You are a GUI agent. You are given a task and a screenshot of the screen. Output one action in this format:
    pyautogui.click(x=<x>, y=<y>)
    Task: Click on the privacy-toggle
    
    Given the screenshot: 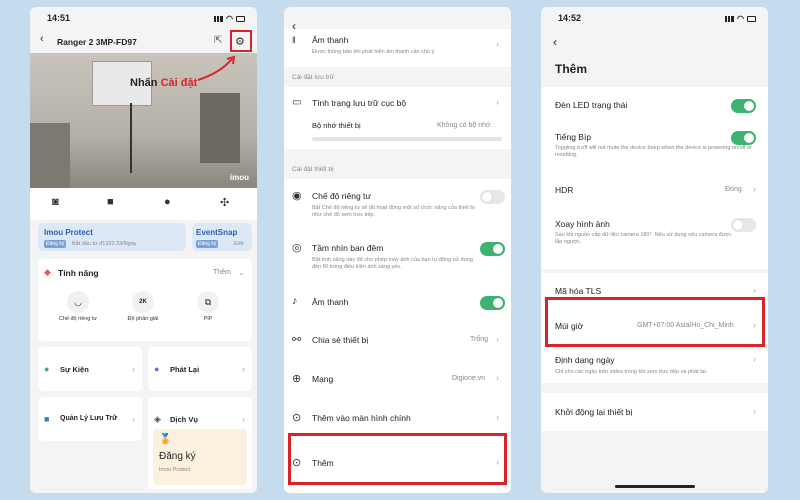 What is the action you would take?
    pyautogui.click(x=492, y=197)
    